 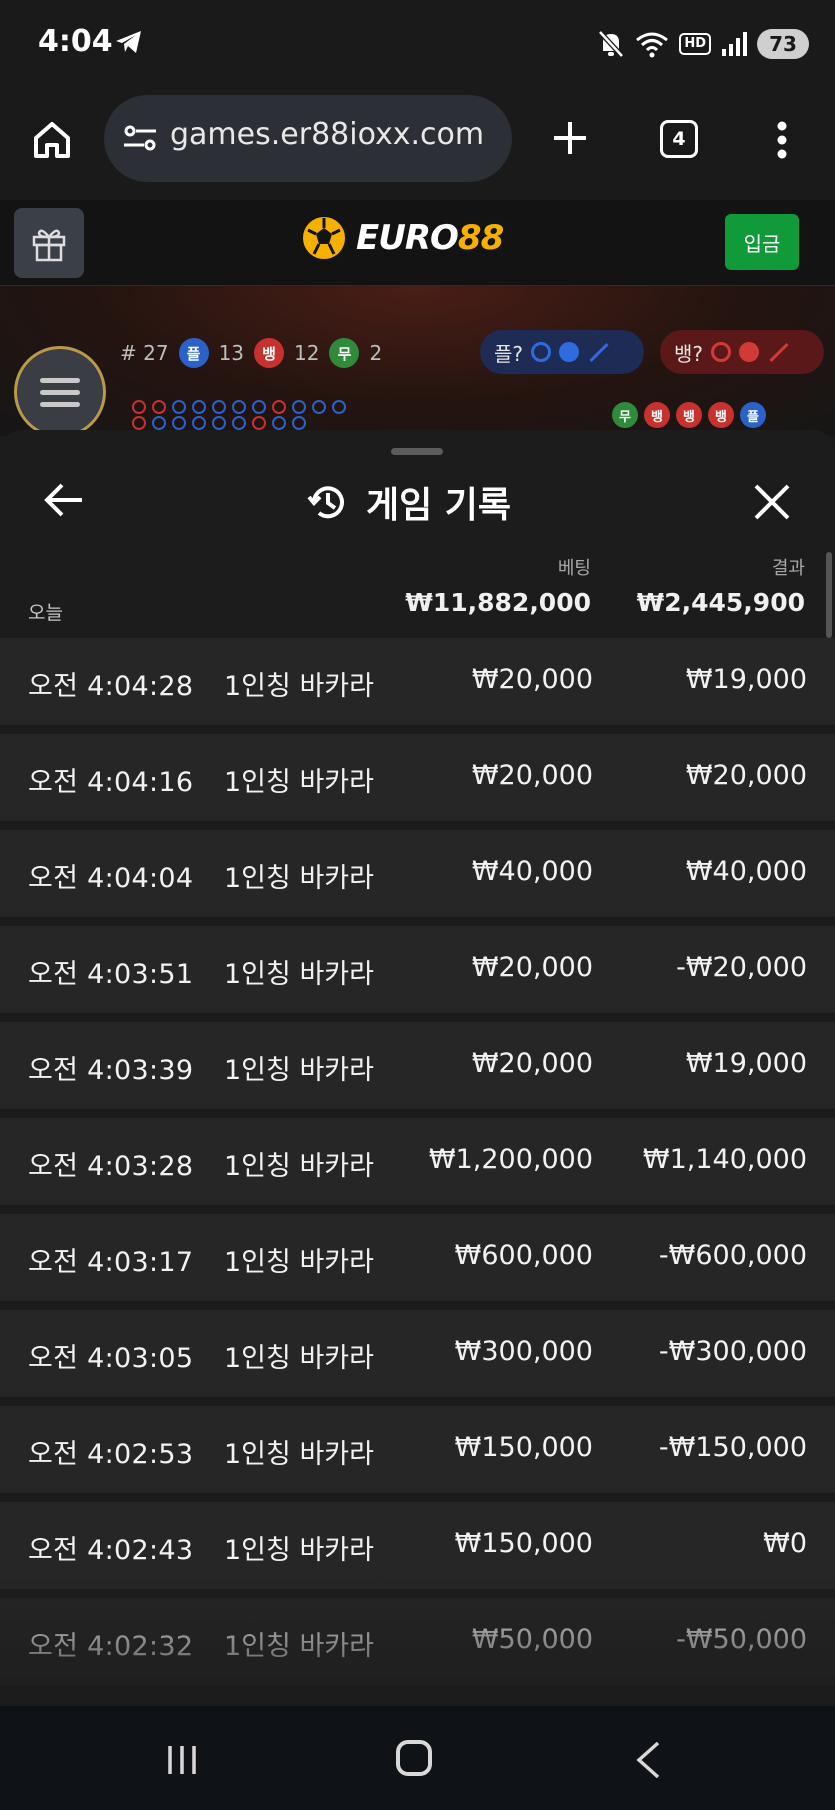 I want to click on player-badge: 플, so click(x=193, y=353).